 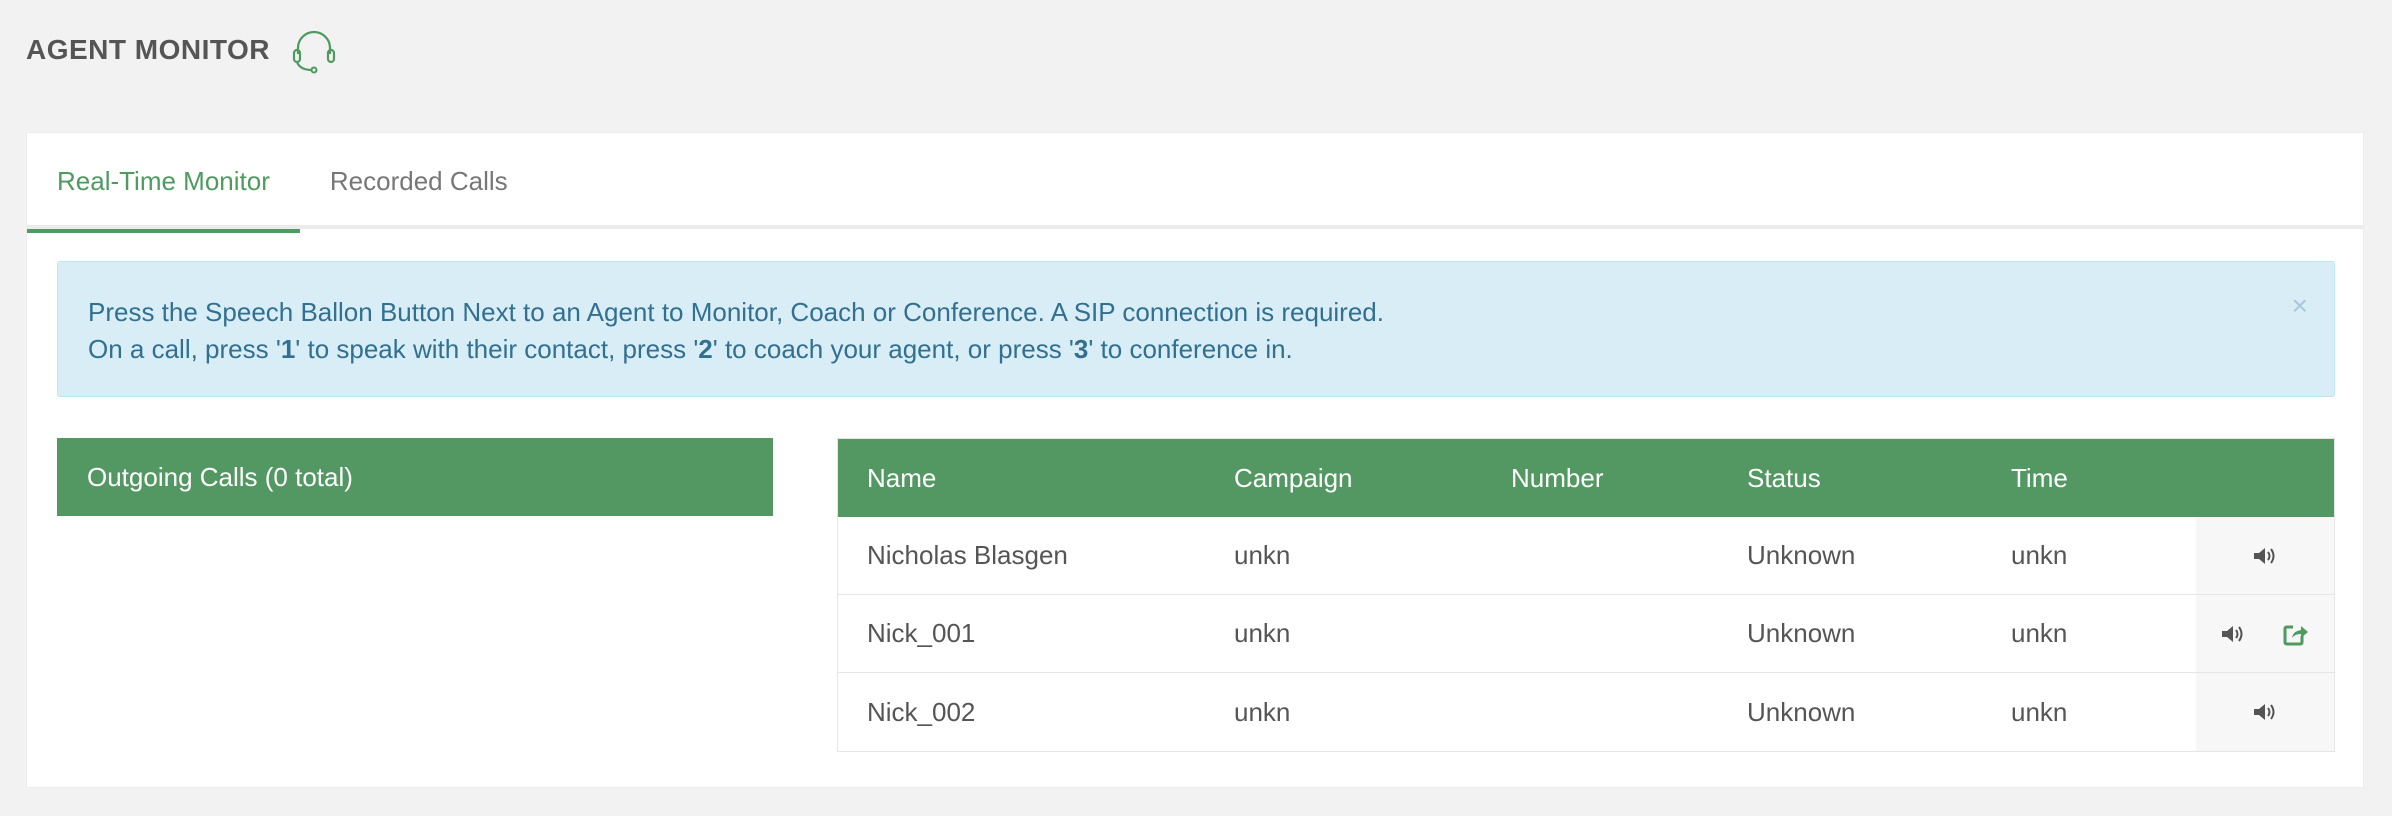 I want to click on column-header-status: Status, so click(x=1784, y=477).